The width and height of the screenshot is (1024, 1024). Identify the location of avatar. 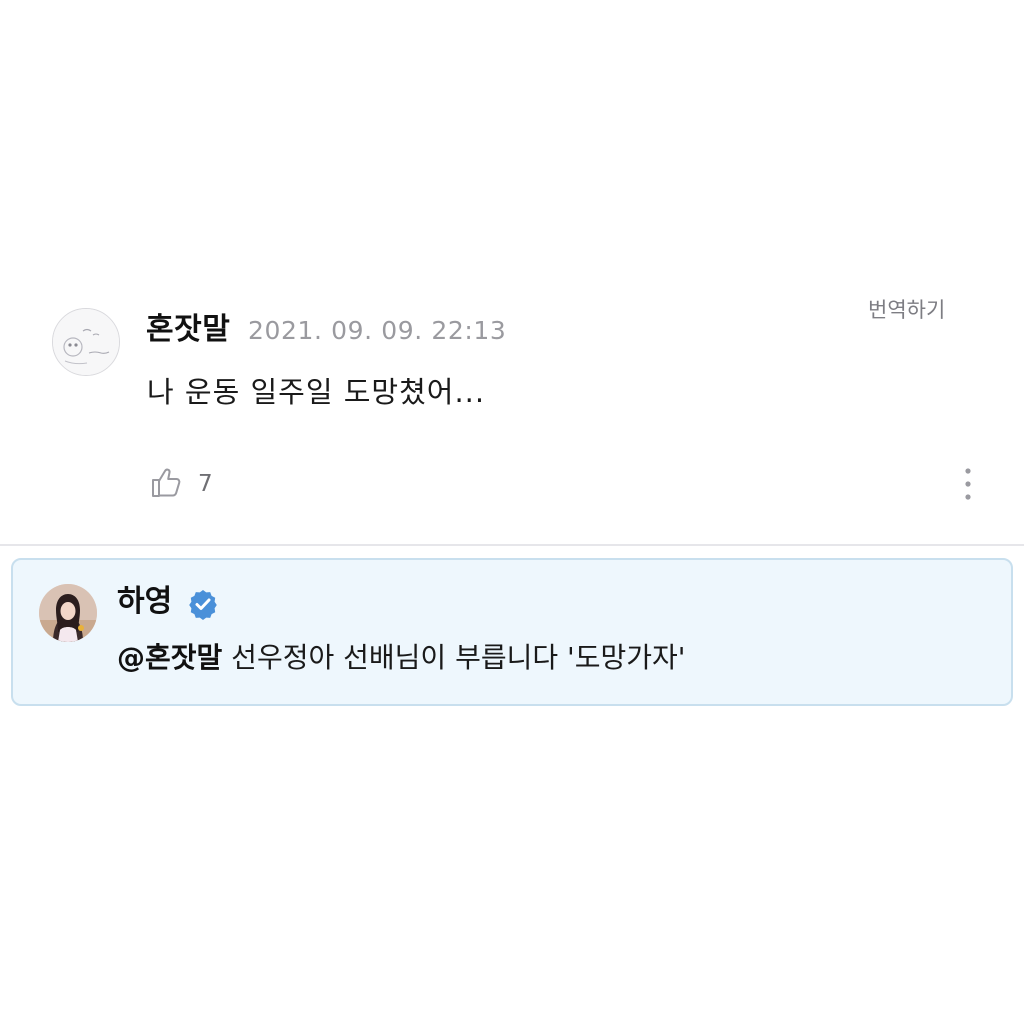
(86, 342).